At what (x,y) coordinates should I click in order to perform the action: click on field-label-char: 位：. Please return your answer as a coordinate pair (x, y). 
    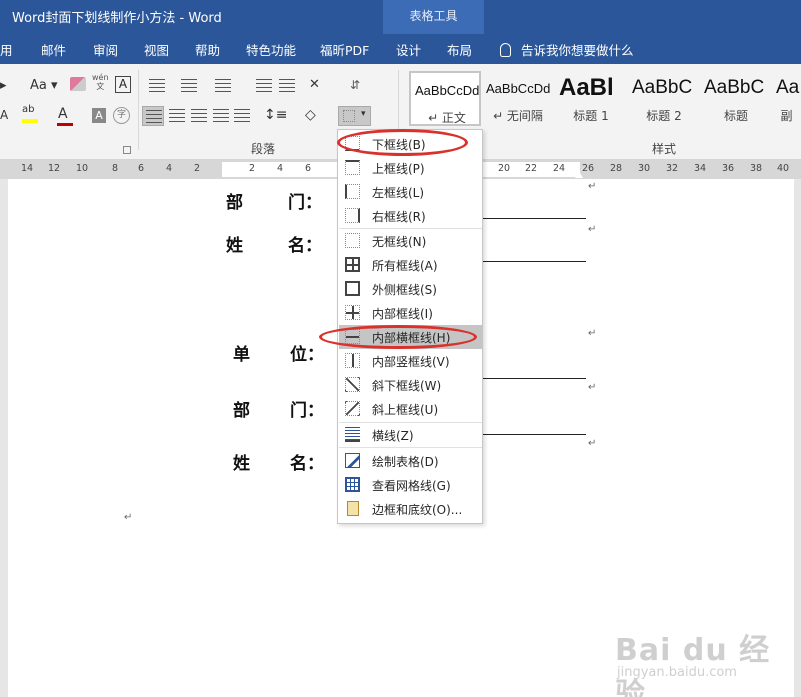
    Looking at the image, I should click on (307, 355).